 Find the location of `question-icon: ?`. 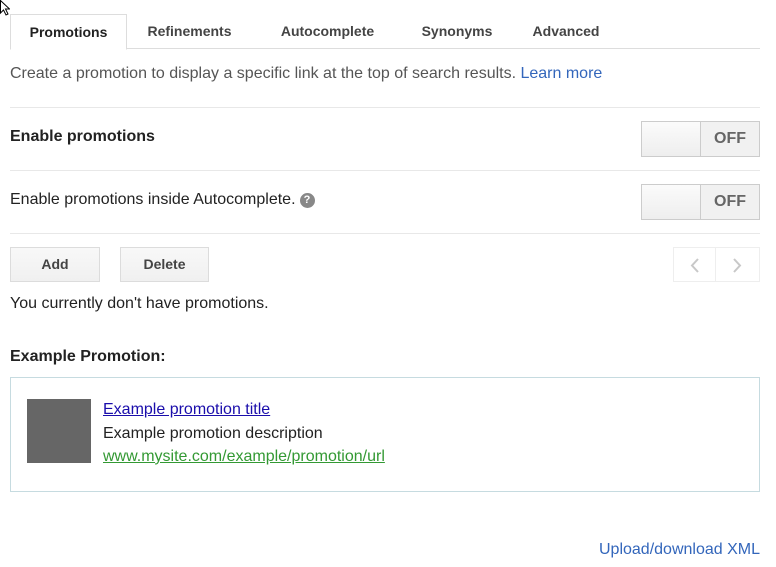

question-icon: ? is located at coordinates (307, 200).